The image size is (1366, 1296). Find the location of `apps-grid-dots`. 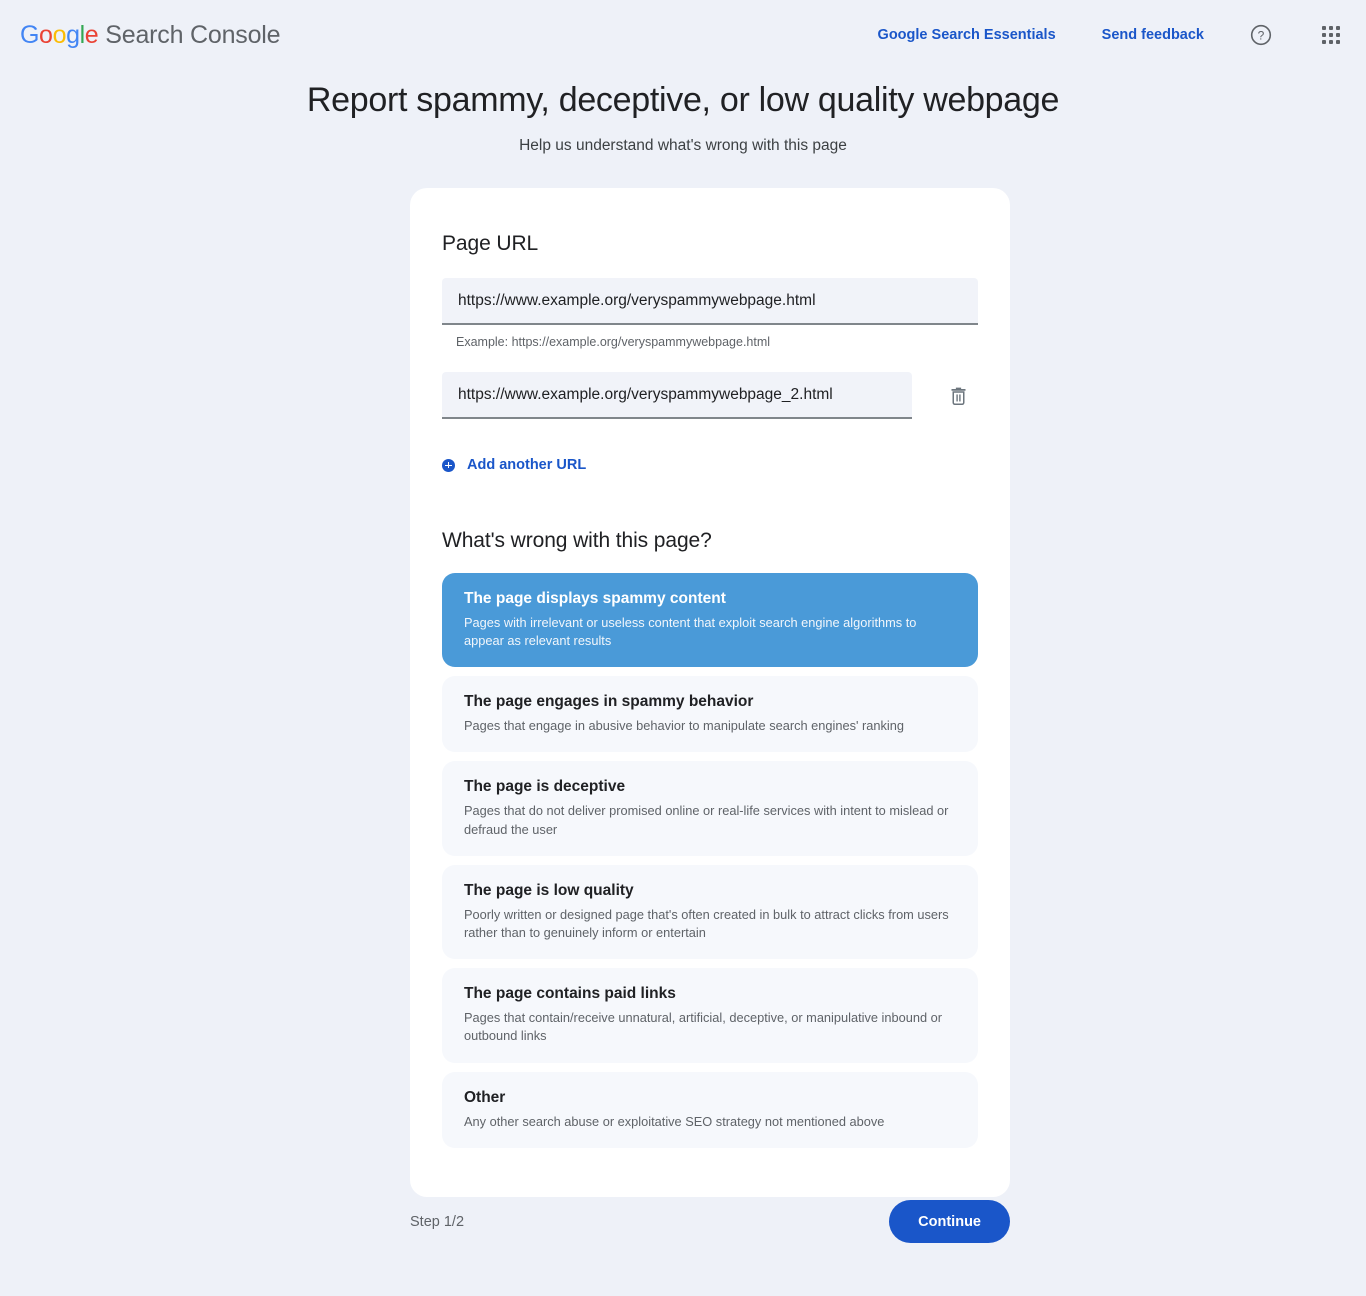

apps-grid-dots is located at coordinates (1331, 35).